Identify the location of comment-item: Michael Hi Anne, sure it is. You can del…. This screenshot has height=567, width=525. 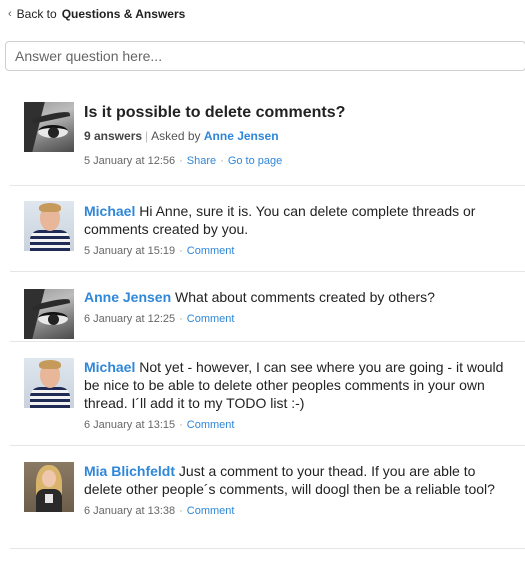
(267, 229).